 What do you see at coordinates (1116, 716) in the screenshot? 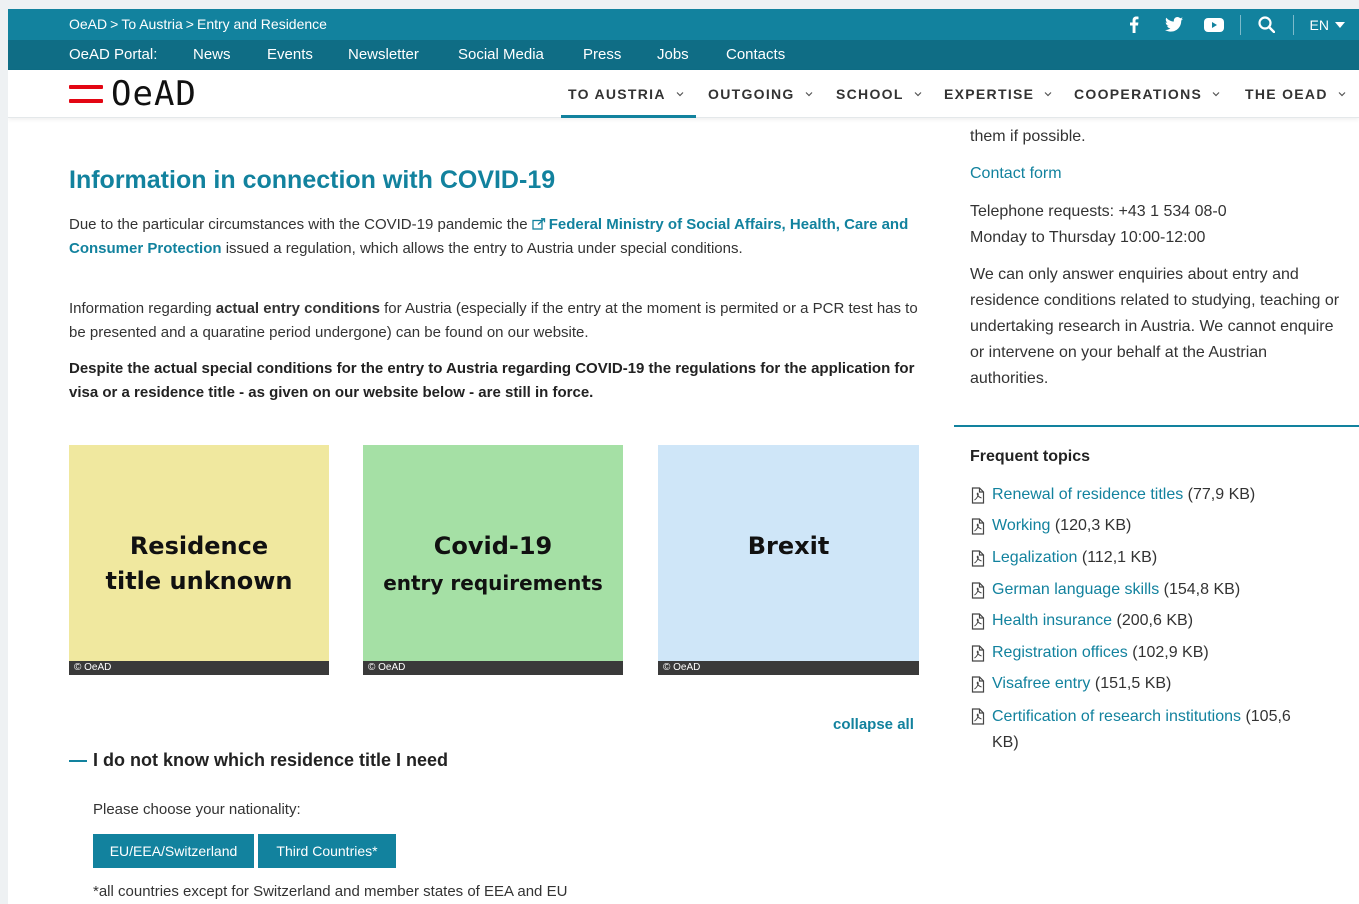
I see `topic-link: Certification of research institutions` at bounding box center [1116, 716].